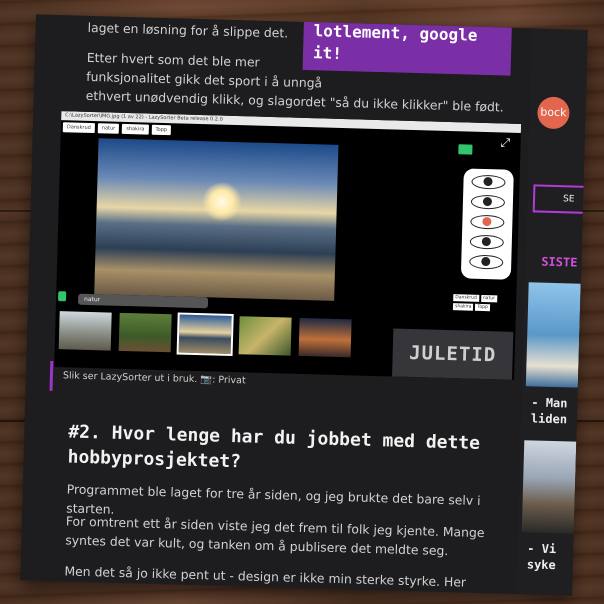 This screenshot has height=604, width=604. What do you see at coordinates (161, 130) in the screenshot?
I see `tag-button: Topp` at bounding box center [161, 130].